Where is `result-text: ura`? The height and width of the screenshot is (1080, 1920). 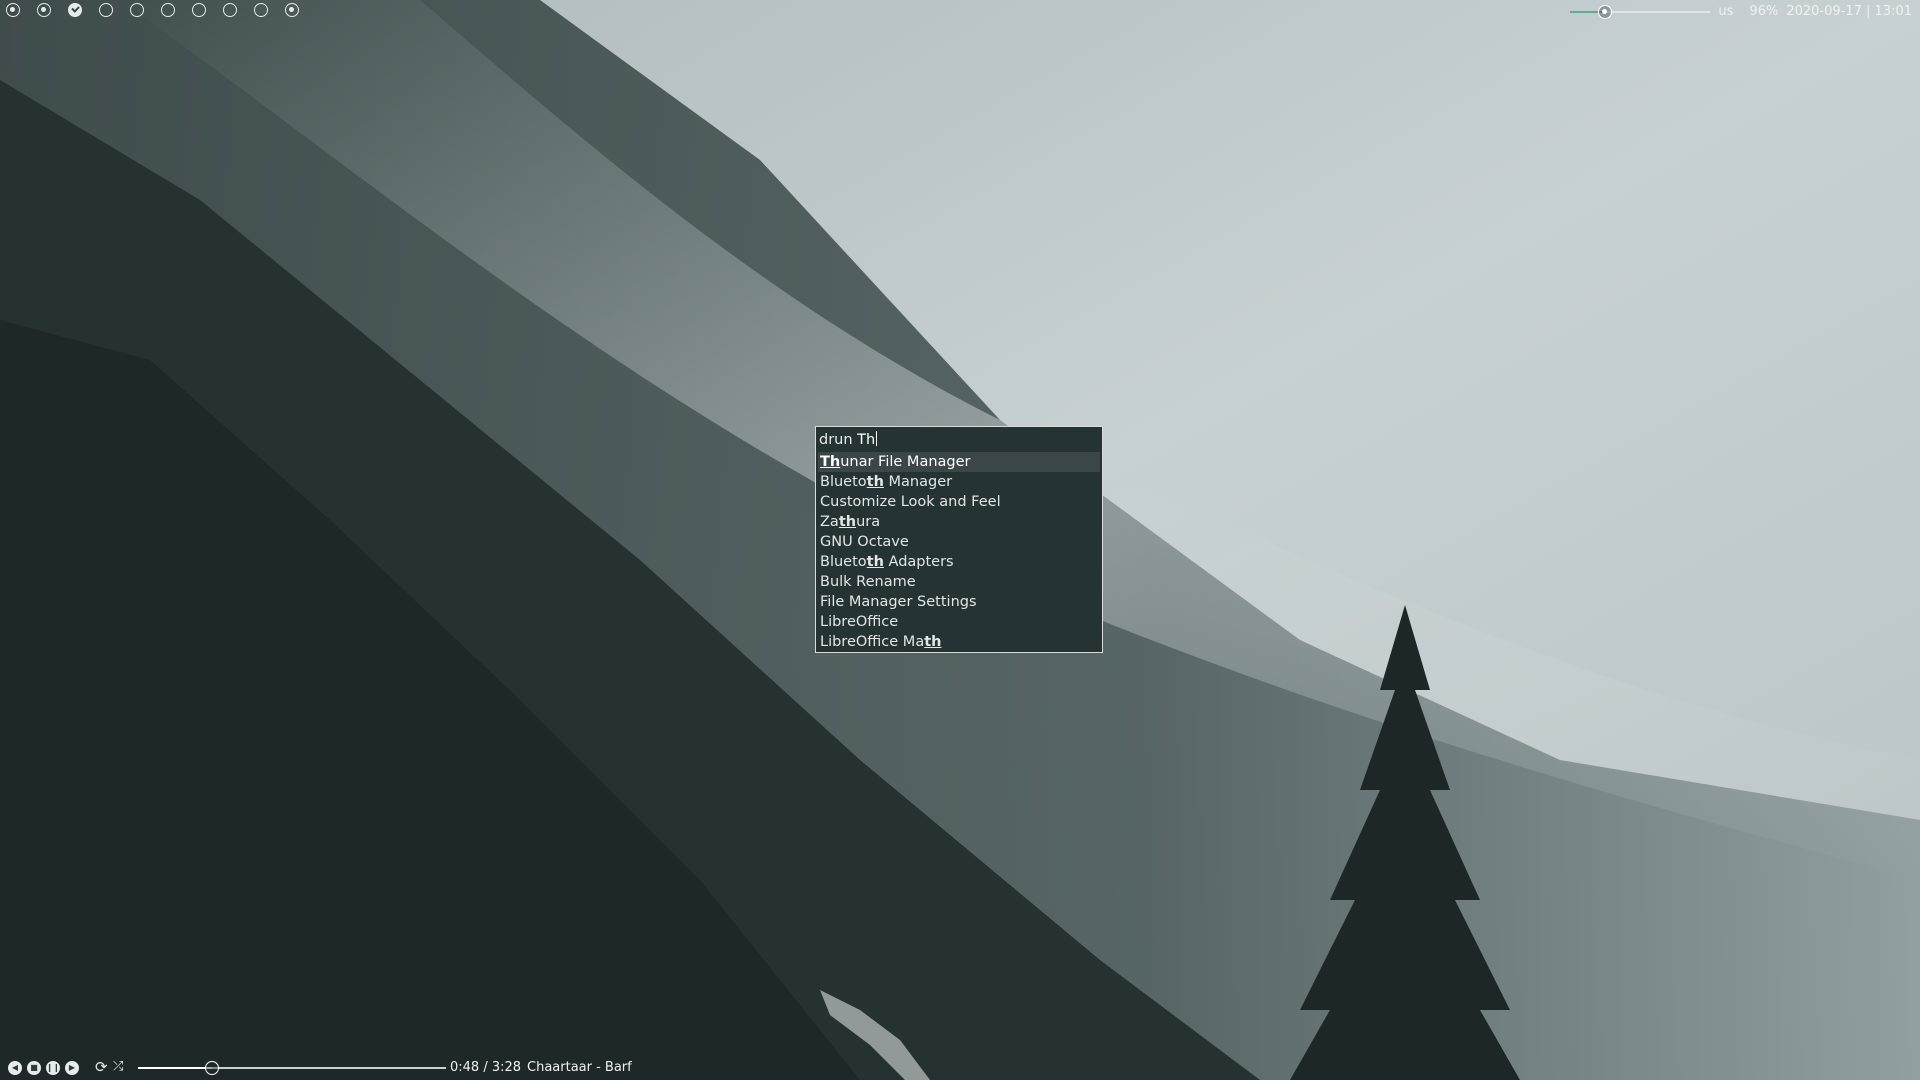
result-text: ura is located at coordinates (868, 522).